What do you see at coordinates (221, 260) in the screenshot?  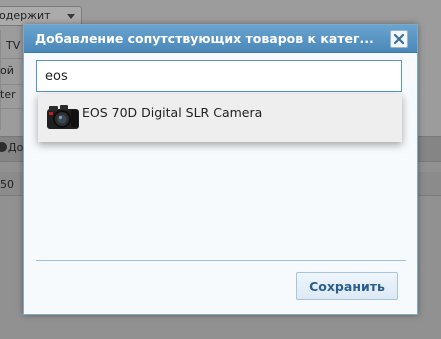 I see `dialog-footer-divider` at bounding box center [221, 260].